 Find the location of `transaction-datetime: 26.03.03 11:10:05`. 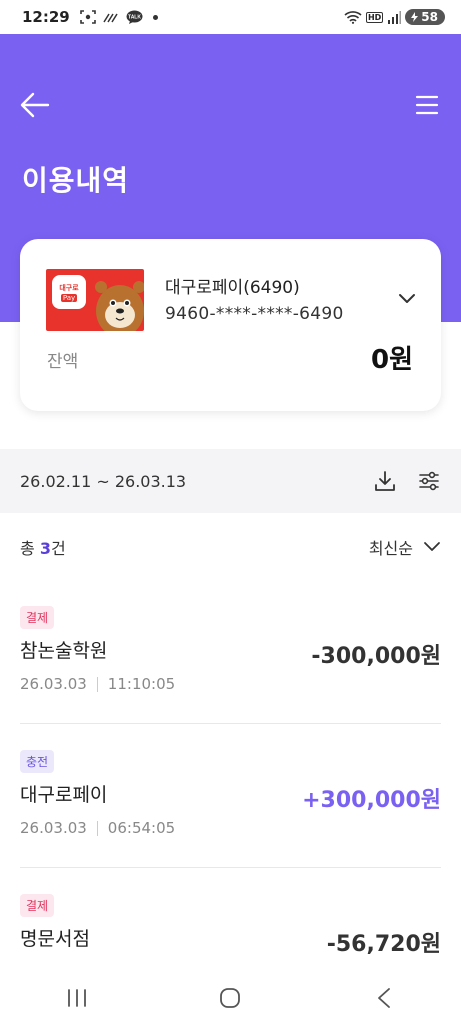

transaction-datetime: 26.03.03 11:10:05 is located at coordinates (97, 684).